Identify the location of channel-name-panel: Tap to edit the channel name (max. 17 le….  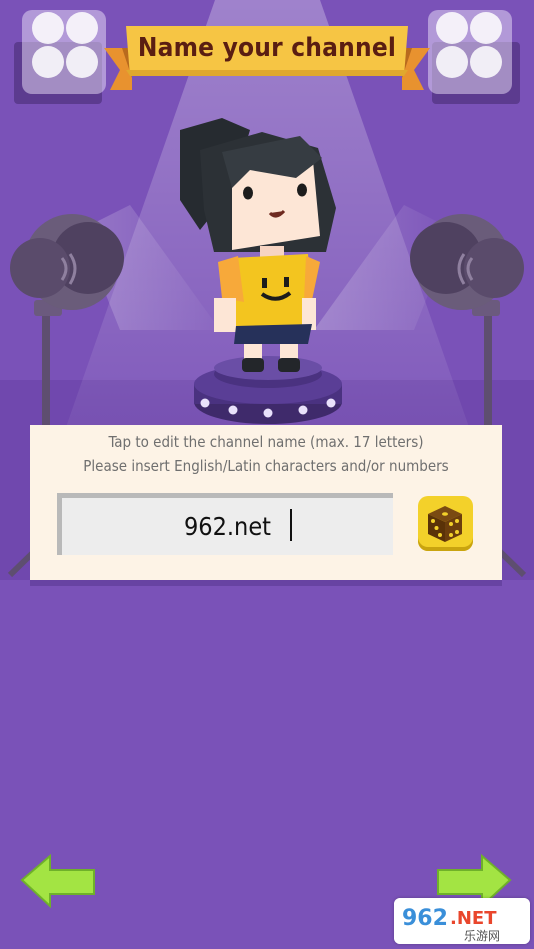
(266, 502).